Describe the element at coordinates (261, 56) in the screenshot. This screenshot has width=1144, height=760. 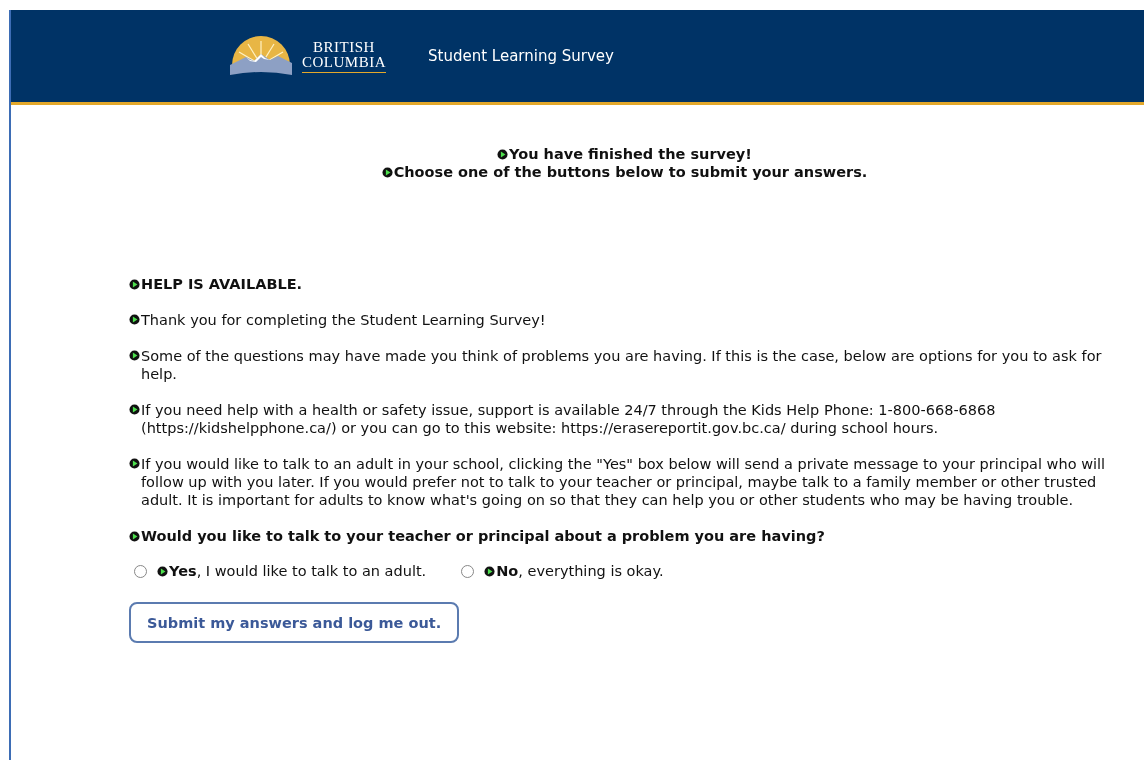
I see `sun-mountain-logo-icon` at that location.